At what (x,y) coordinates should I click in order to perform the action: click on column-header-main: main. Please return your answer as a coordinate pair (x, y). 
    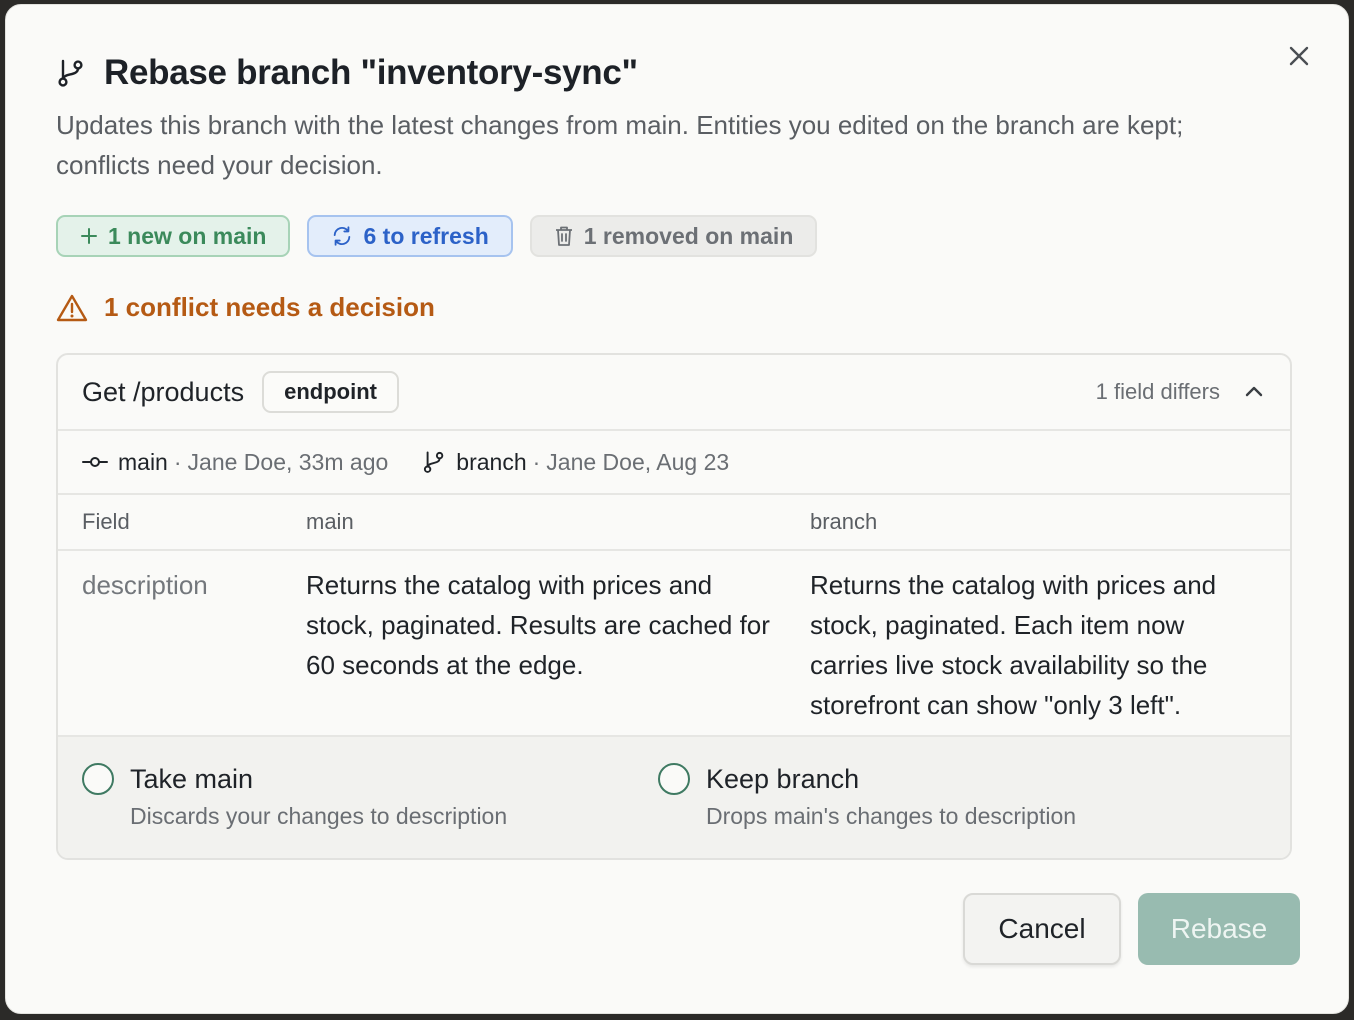
    Looking at the image, I should click on (330, 521).